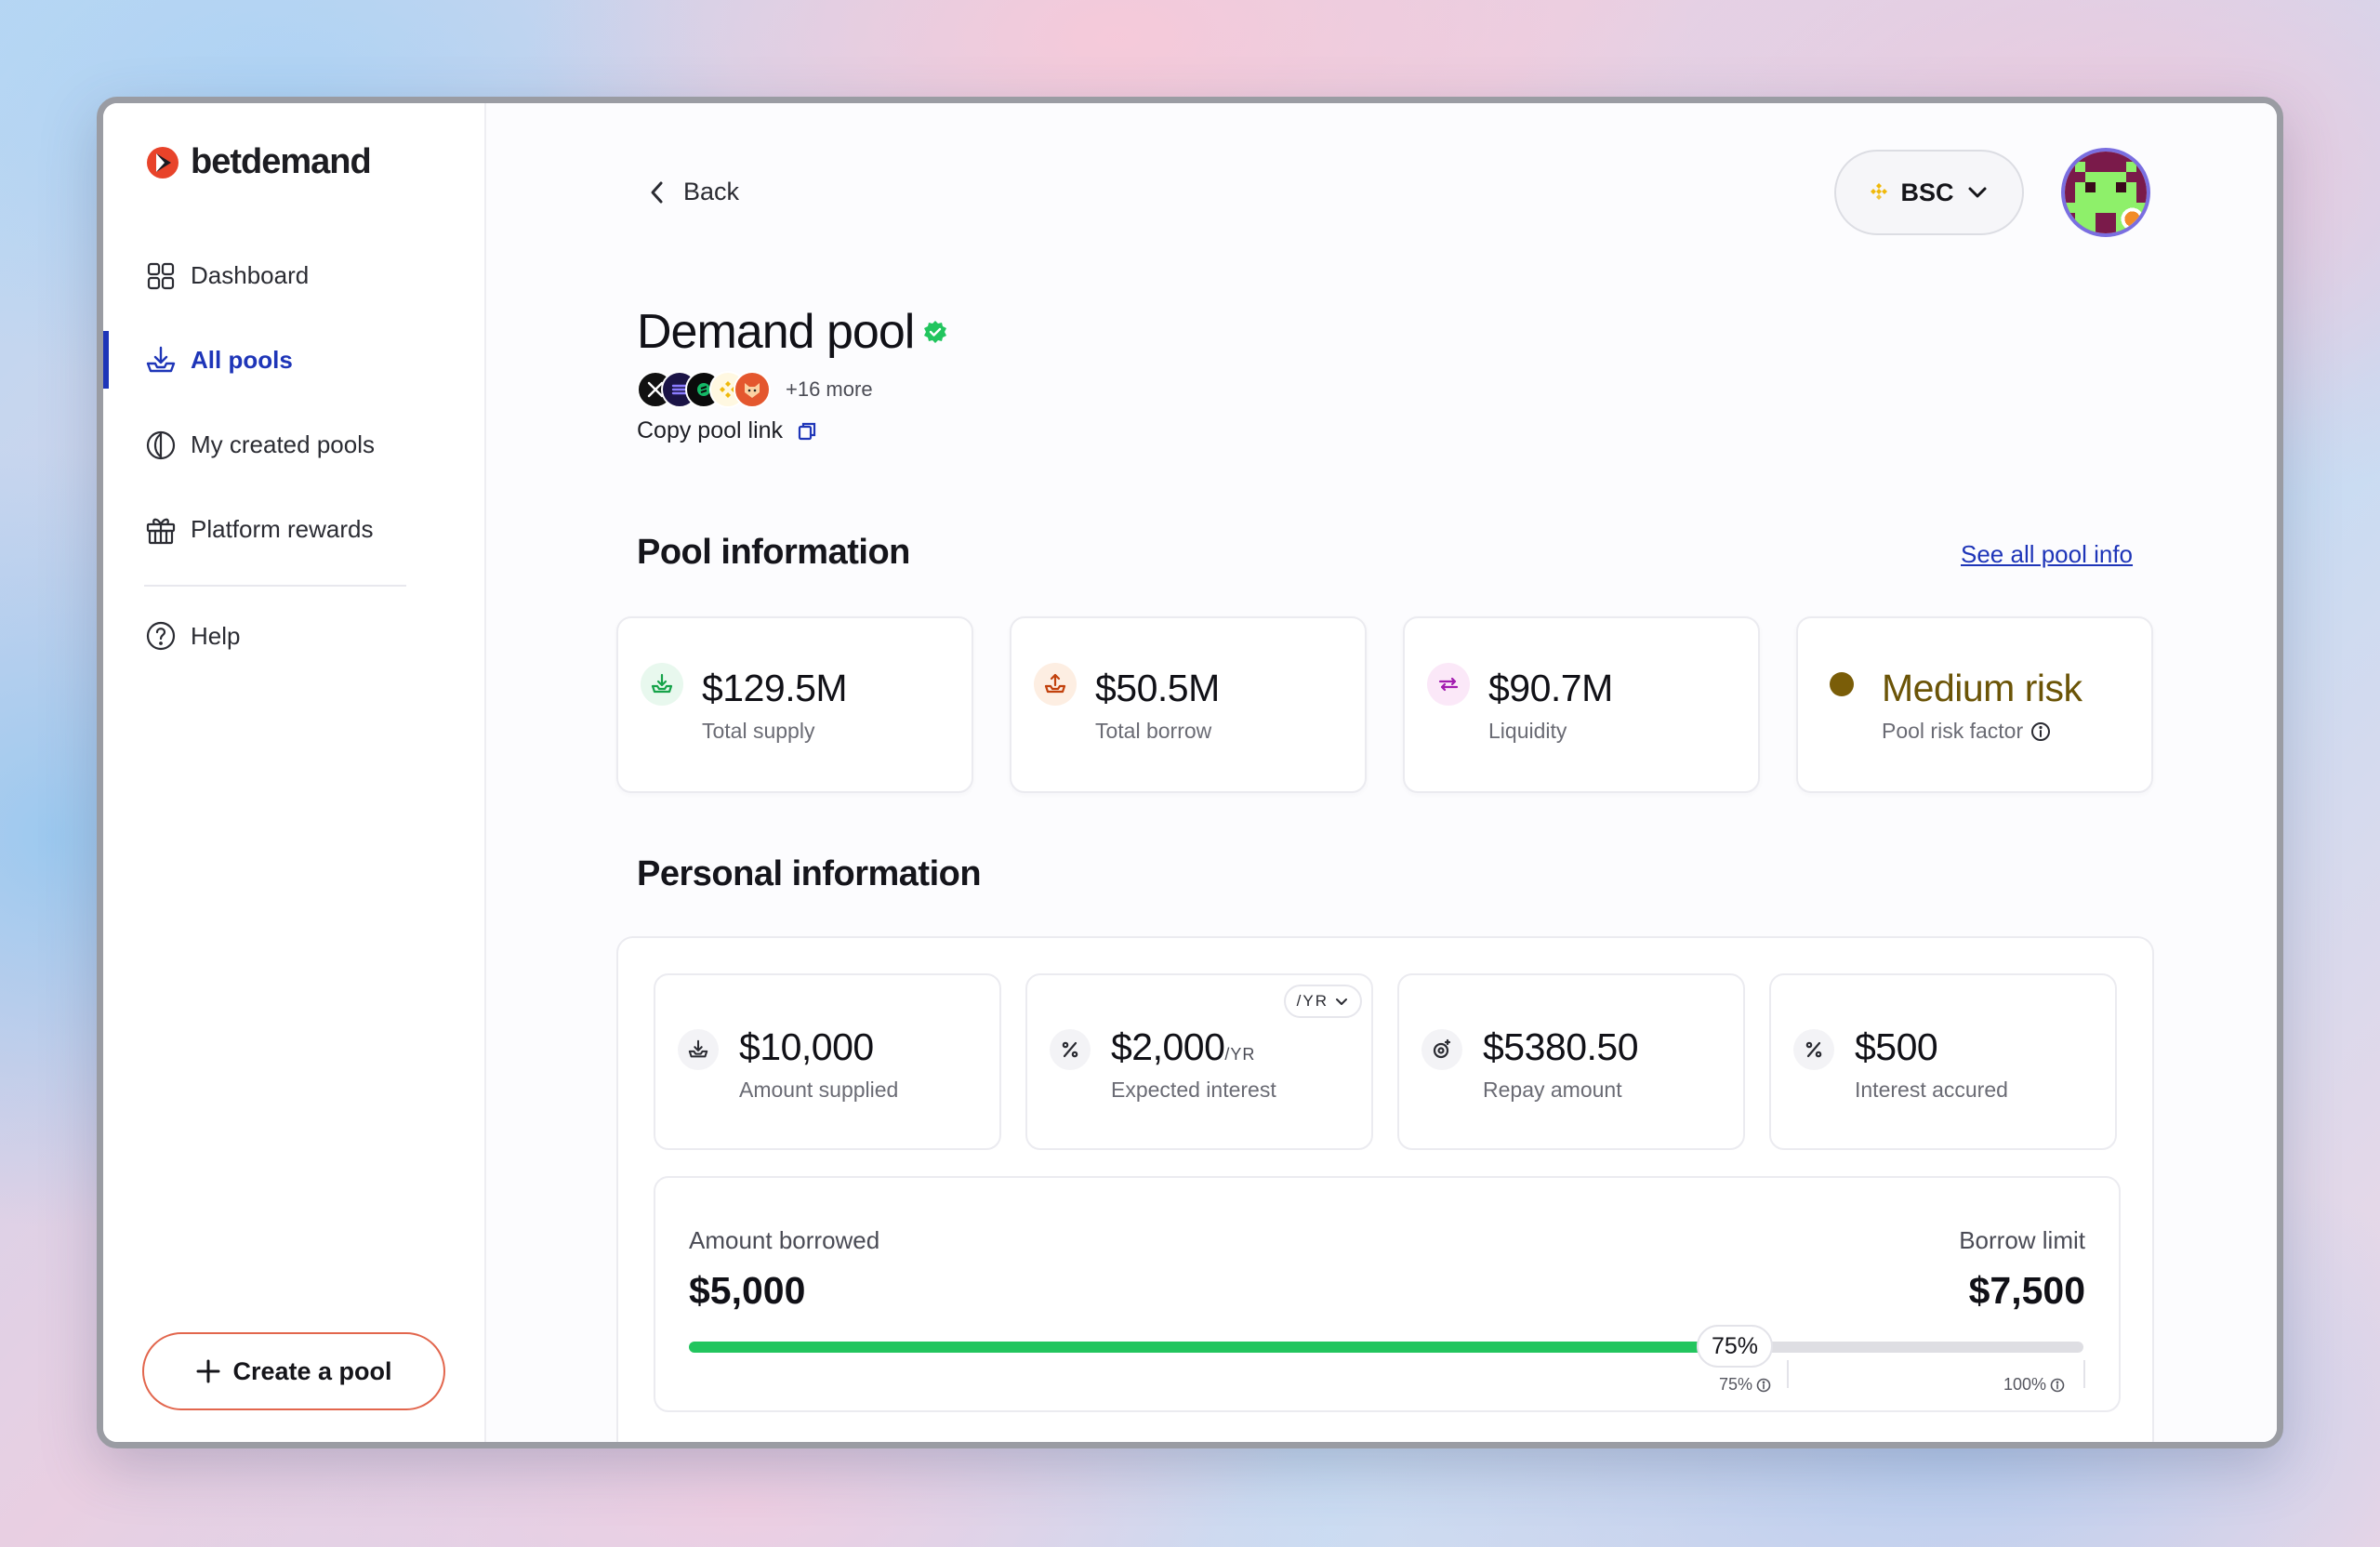  Describe the element at coordinates (2026, 1290) in the screenshot. I see `borrow-limit-value: $7,500` at that location.